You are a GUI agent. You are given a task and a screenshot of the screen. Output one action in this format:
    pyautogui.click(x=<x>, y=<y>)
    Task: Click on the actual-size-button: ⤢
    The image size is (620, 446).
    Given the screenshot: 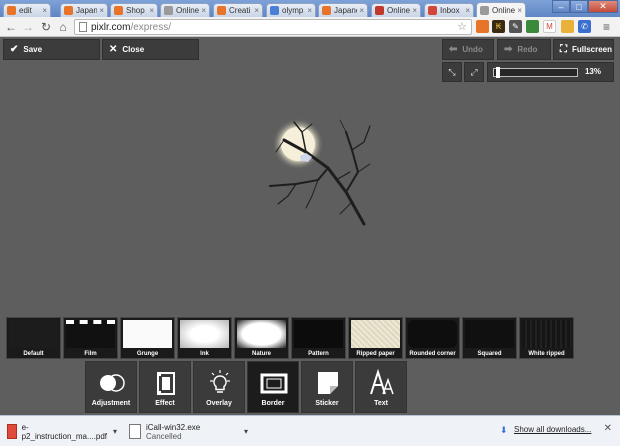 What is the action you would take?
    pyautogui.click(x=474, y=72)
    